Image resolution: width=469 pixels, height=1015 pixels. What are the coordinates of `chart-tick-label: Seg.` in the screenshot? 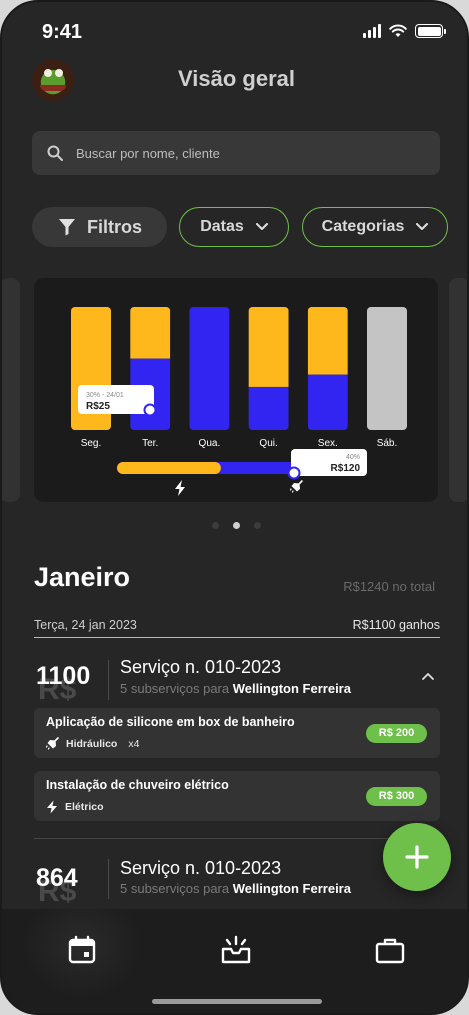 It's located at (91, 443).